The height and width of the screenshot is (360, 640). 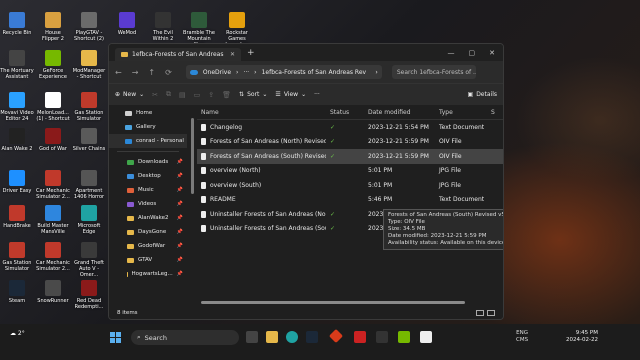 I want to click on start-button, so click(x=115, y=337).